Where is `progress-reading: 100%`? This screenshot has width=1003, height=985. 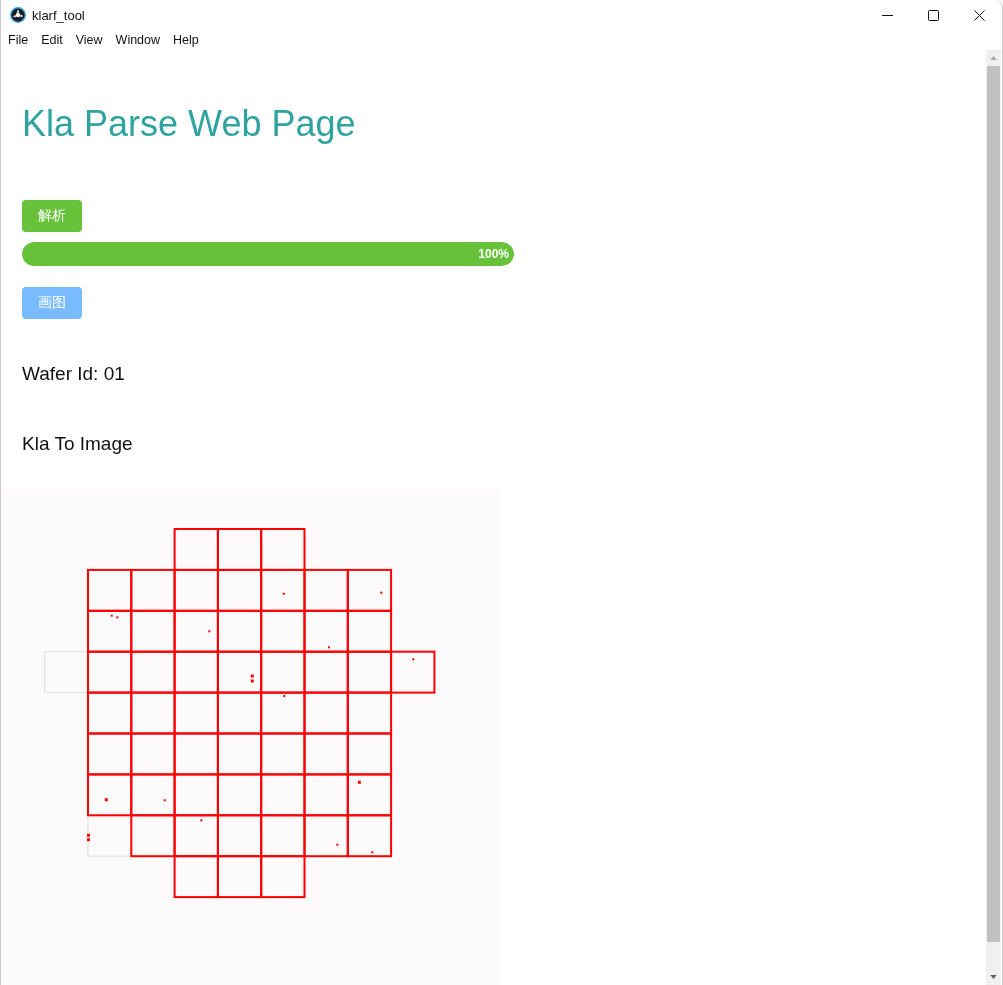
progress-reading: 100% is located at coordinates (493, 254).